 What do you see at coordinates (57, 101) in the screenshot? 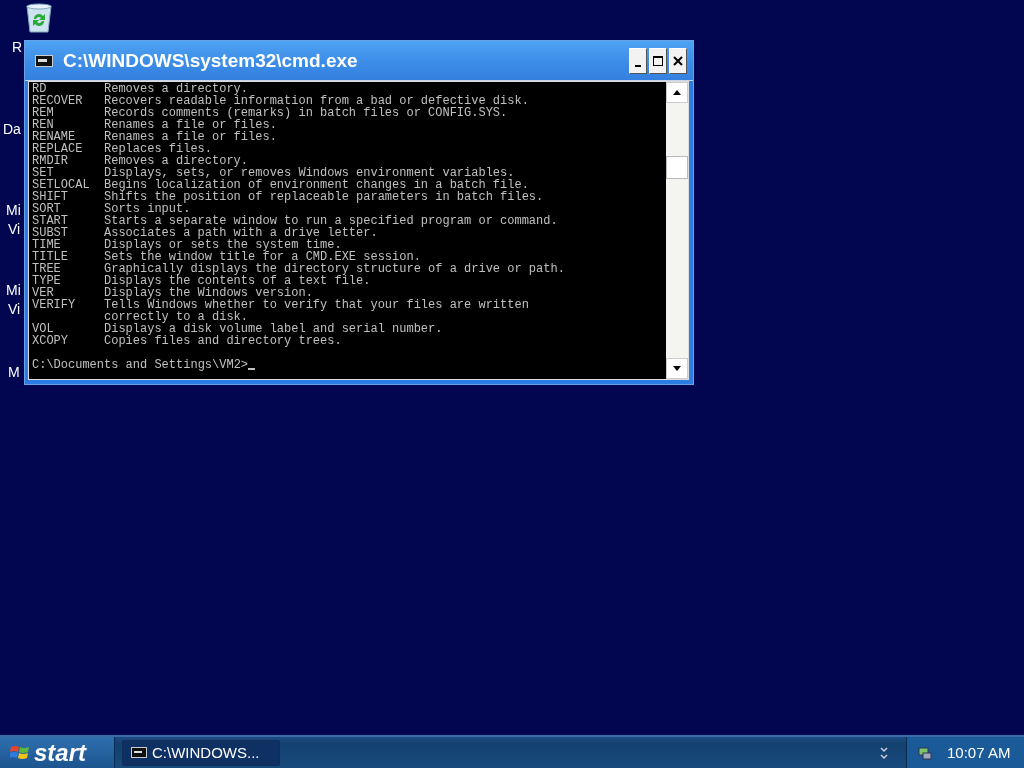
I see `command-name: RECOVER` at bounding box center [57, 101].